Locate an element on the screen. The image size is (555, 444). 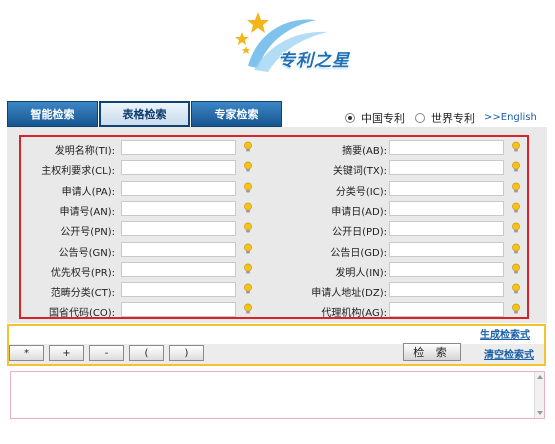
radio-label: 中国专利 is located at coordinates (383, 118).